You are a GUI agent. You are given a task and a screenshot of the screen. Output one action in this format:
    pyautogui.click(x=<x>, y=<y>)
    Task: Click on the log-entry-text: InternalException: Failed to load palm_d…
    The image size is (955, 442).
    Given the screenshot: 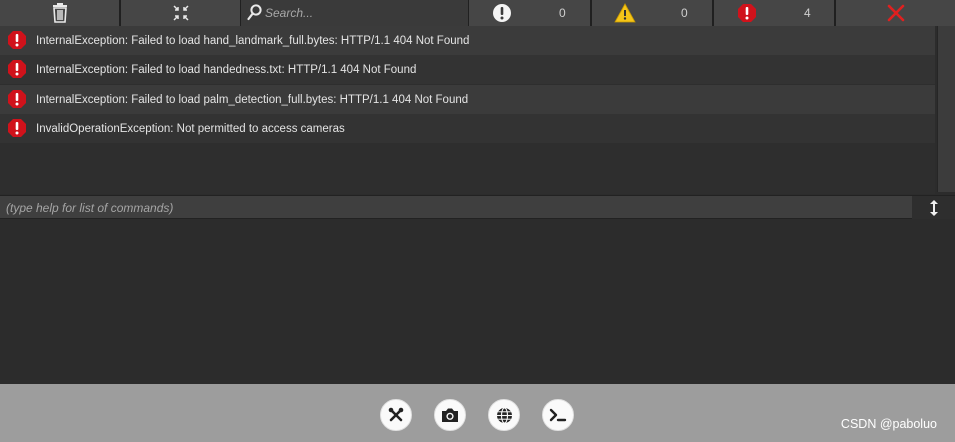 What is the action you would take?
    pyautogui.click(x=252, y=99)
    